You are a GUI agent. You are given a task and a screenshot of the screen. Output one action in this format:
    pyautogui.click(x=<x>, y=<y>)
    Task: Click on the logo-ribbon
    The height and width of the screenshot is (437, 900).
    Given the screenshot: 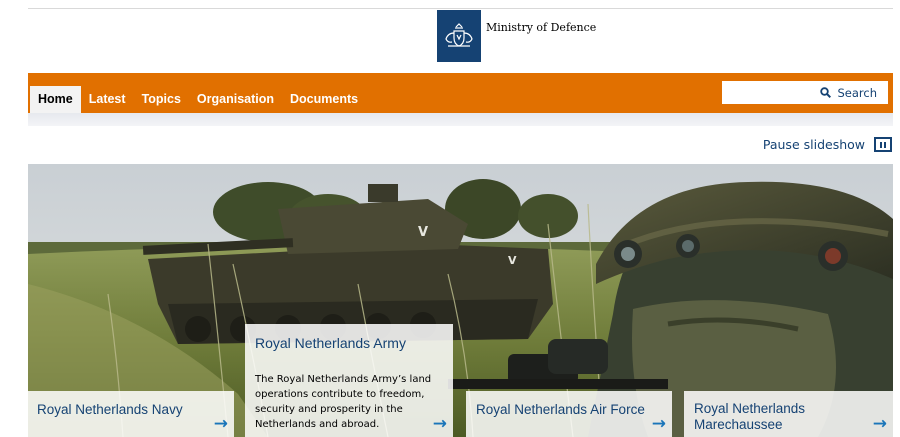 What is the action you would take?
    pyautogui.click(x=459, y=36)
    